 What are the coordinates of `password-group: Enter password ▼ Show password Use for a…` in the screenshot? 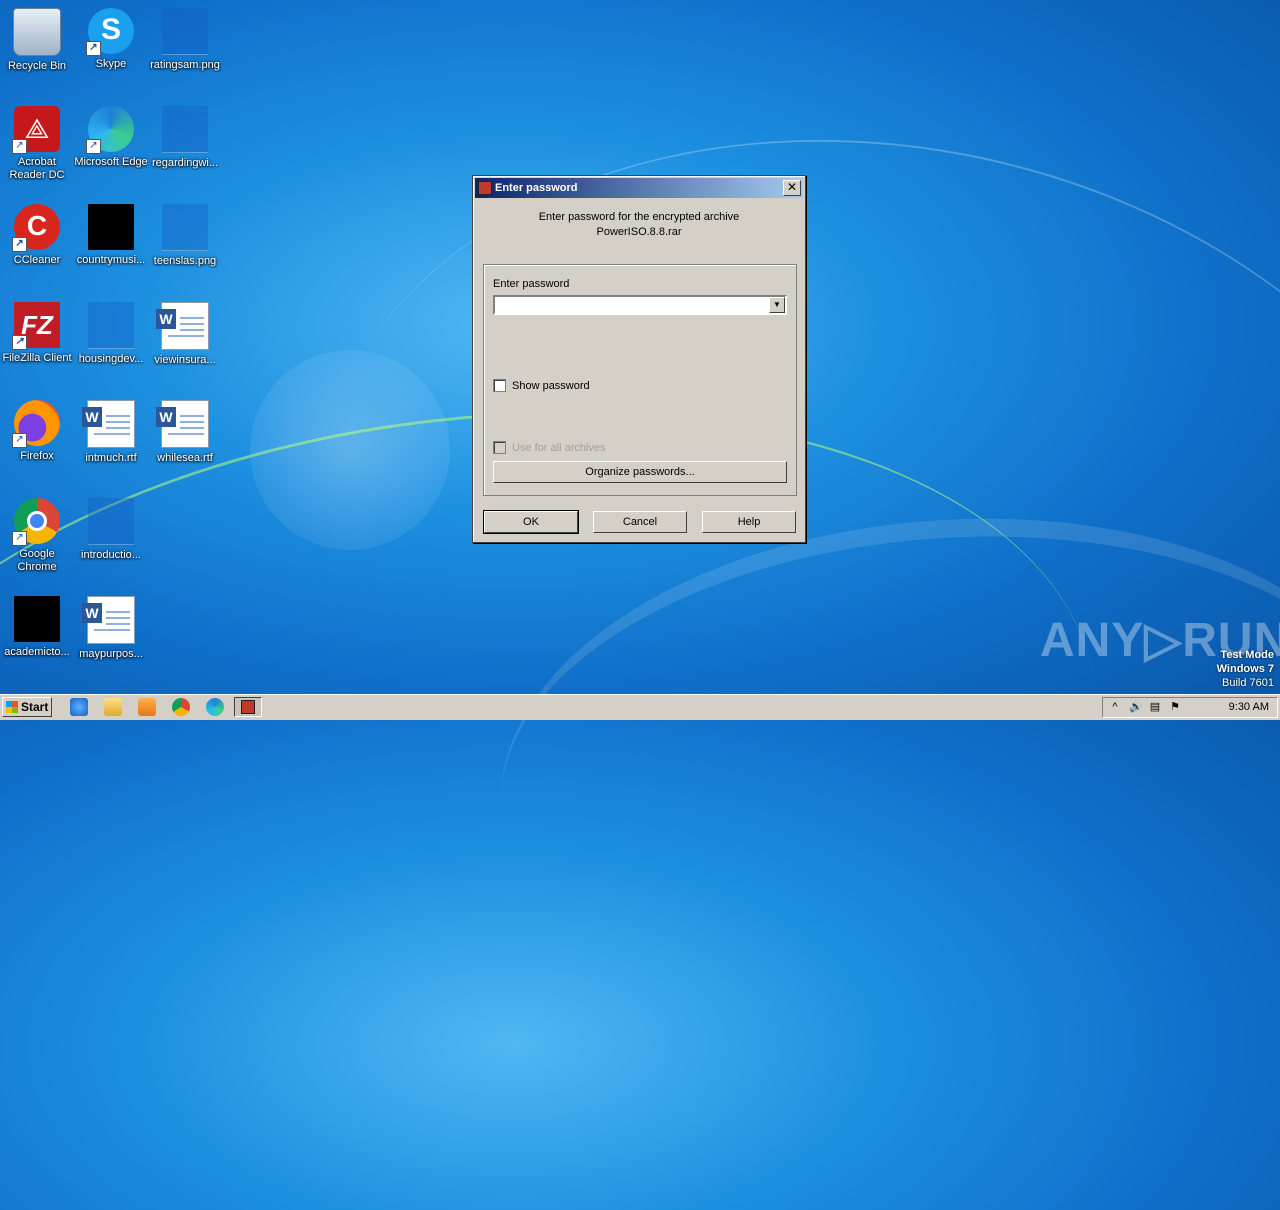 It's located at (640, 380).